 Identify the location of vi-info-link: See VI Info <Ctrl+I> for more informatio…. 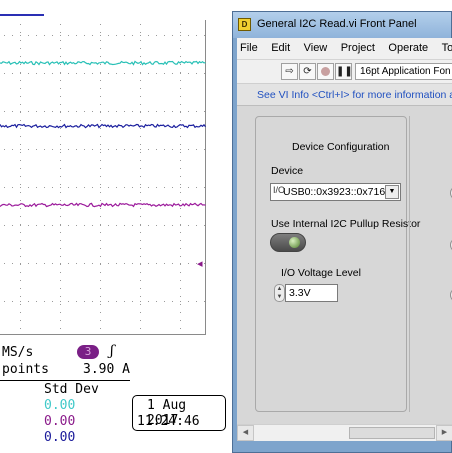
(354, 95).